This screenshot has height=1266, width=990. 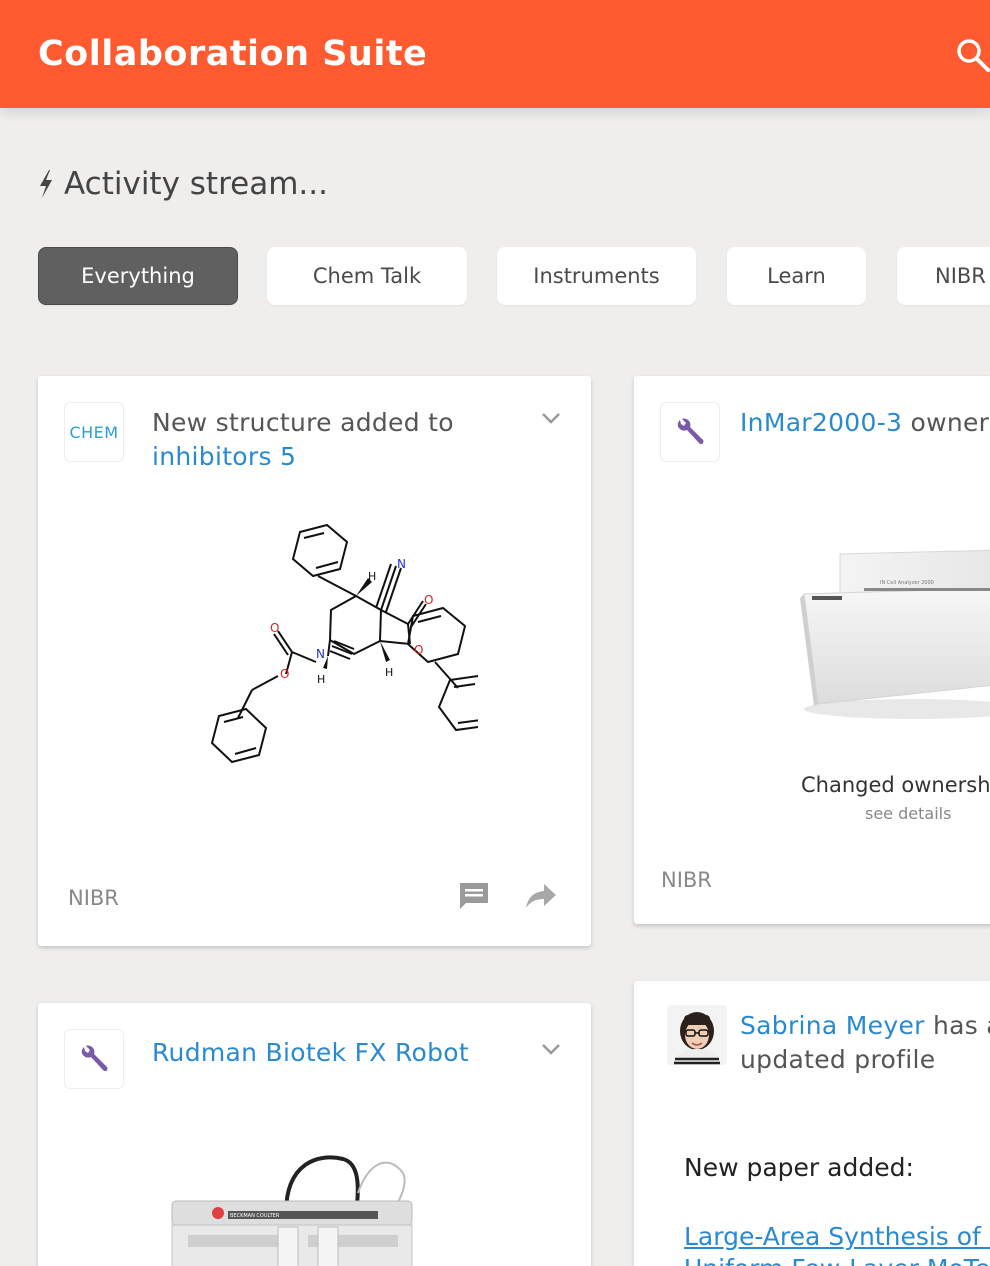 What do you see at coordinates (342, 440) in the screenshot?
I see `card-structure-text: New structure added to inhibitors 5` at bounding box center [342, 440].